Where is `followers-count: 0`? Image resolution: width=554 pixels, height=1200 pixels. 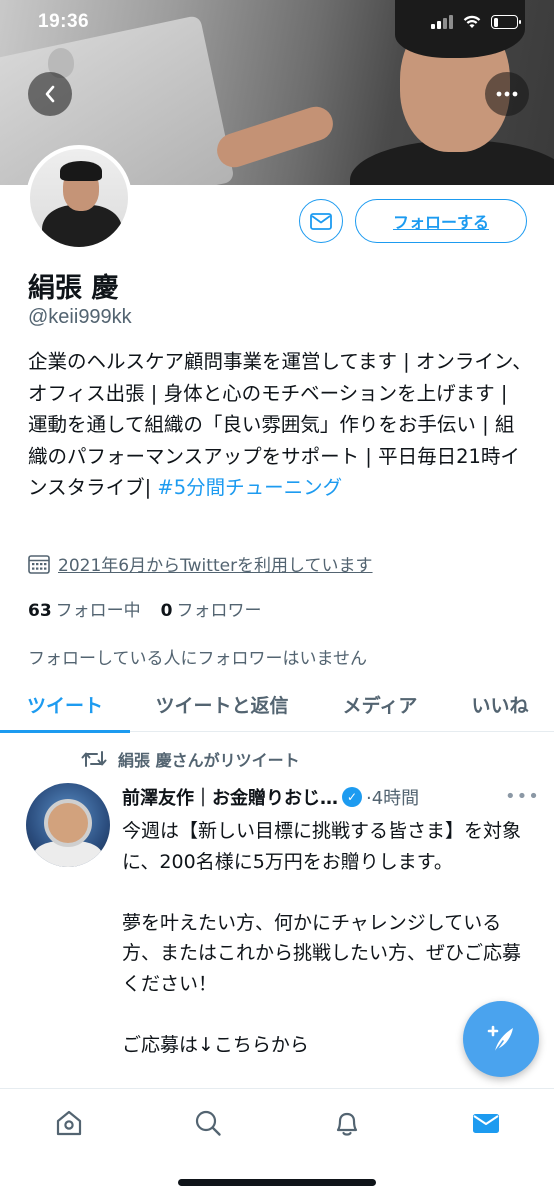 followers-count: 0 is located at coordinates (166, 611).